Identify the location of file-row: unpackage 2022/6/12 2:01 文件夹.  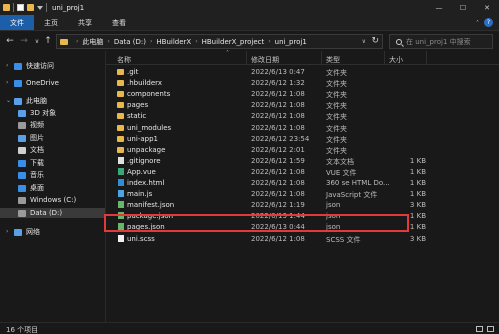
(302, 150).